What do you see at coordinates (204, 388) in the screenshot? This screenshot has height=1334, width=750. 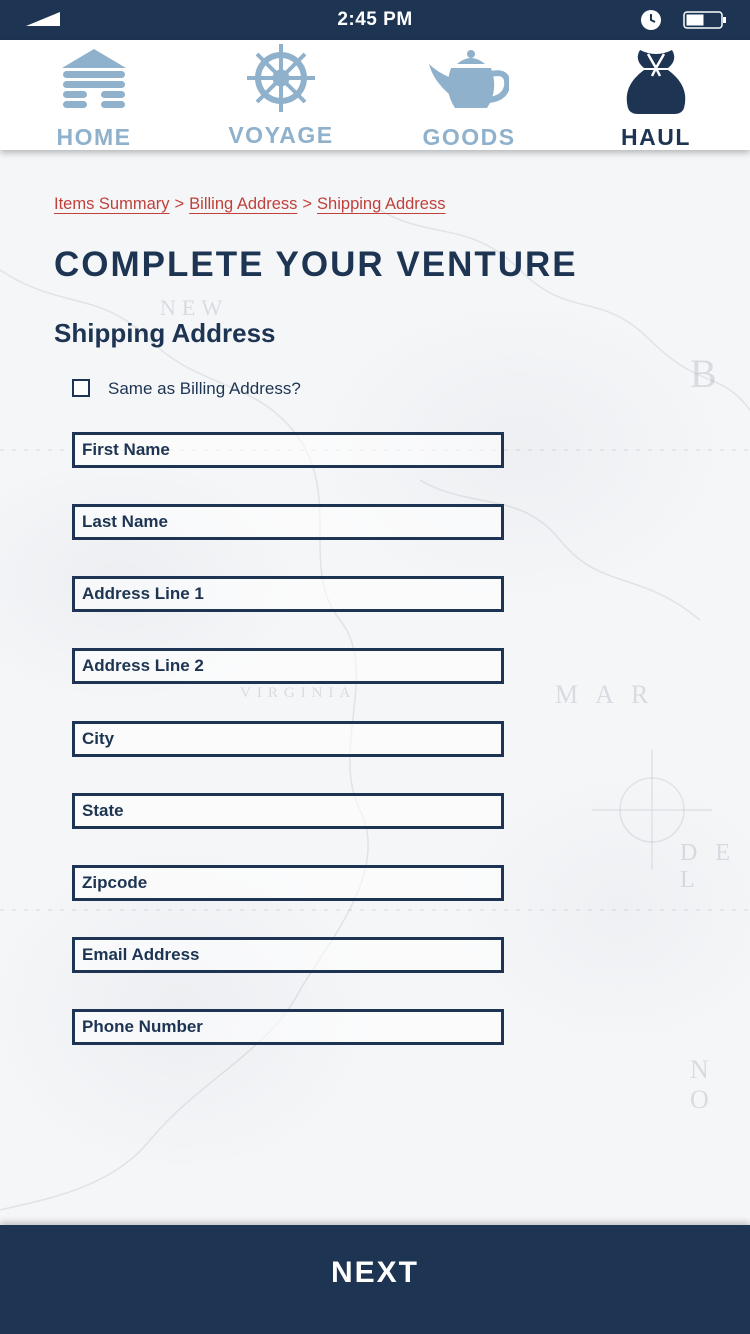 I see `same-as-billing-label: Same as Billing Address?` at bounding box center [204, 388].